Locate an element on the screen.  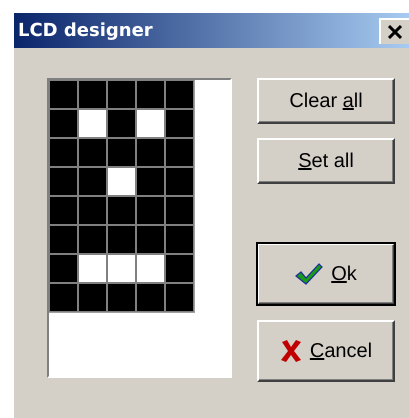
window-title: LCD designer is located at coordinates (85, 30).